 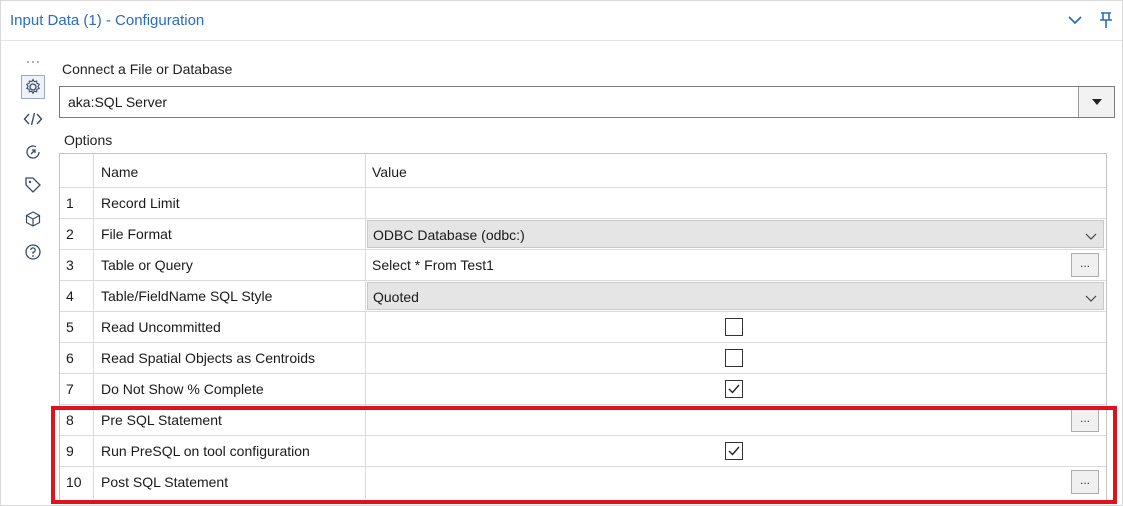 I want to click on row-number: 7, so click(x=70, y=389).